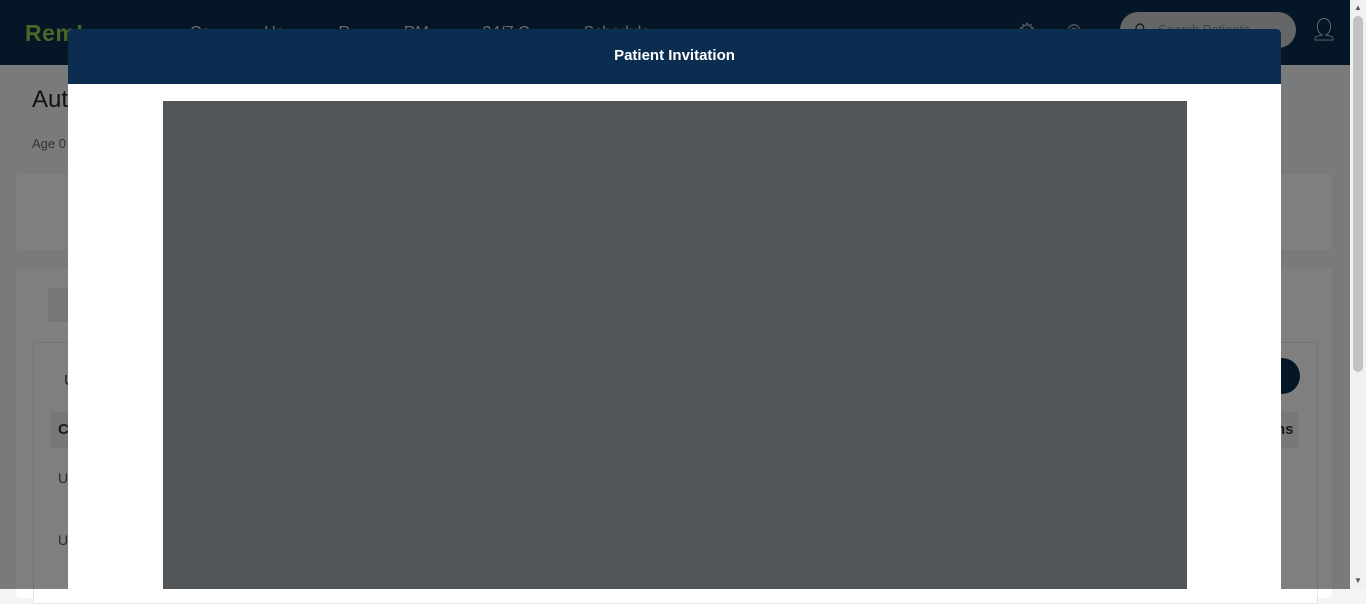 The height and width of the screenshot is (604, 1366). I want to click on scroll-up-icon: ▲, so click(1358, 8).